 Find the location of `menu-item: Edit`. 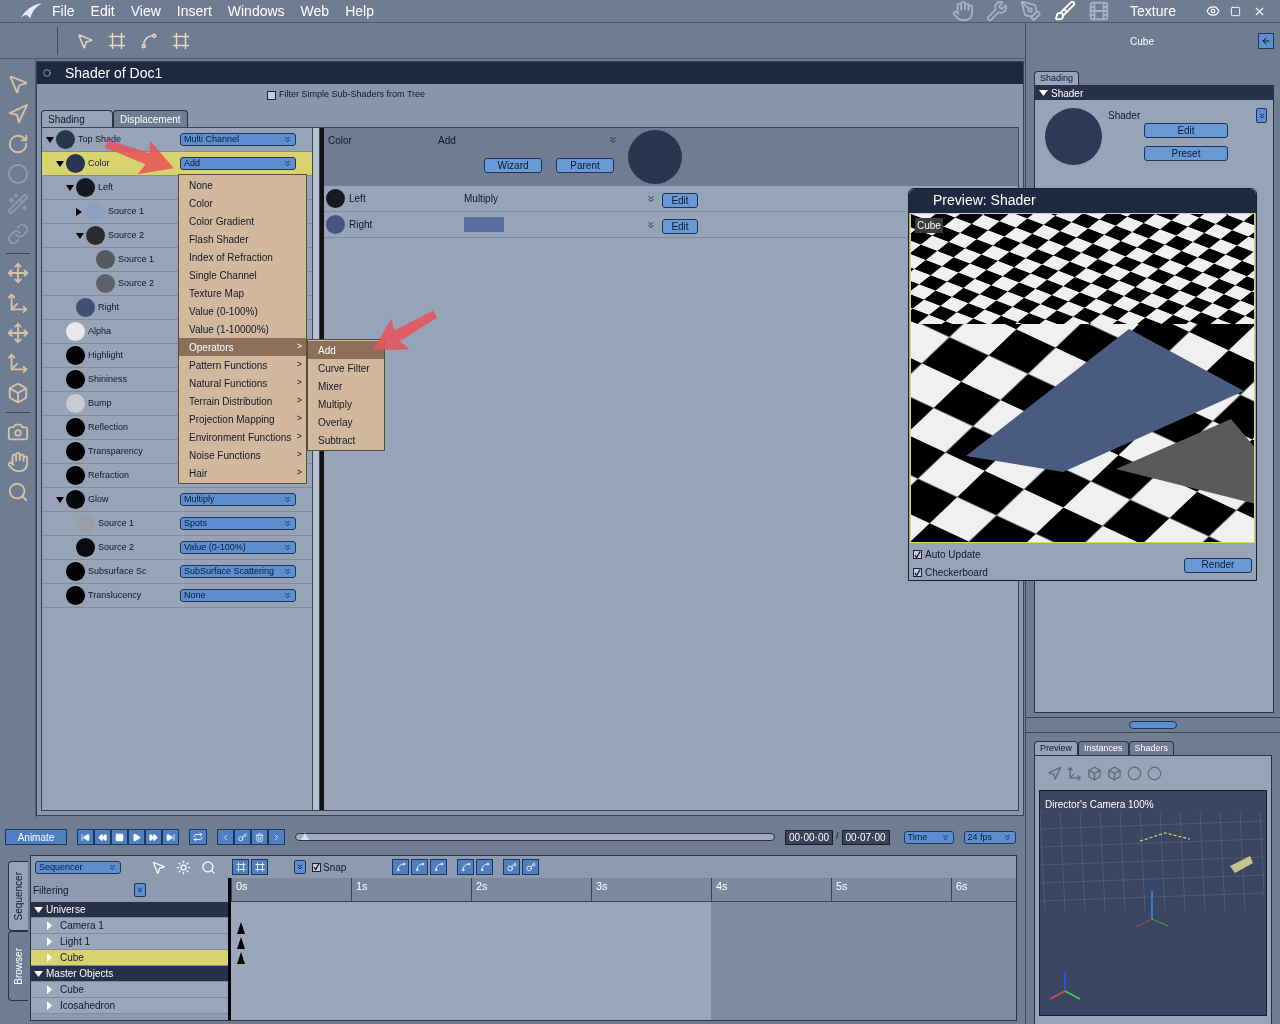

menu-item: Edit is located at coordinates (102, 11).